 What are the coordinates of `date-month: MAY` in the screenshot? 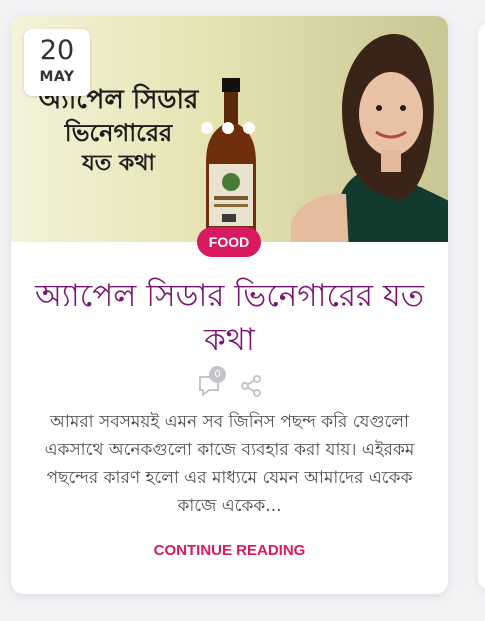 It's located at (57, 77).